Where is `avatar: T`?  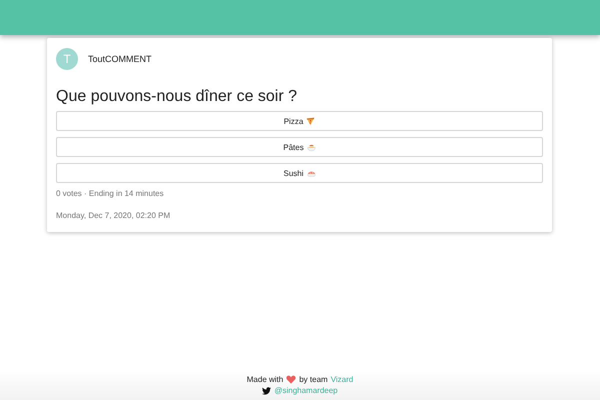
avatar: T is located at coordinates (67, 59).